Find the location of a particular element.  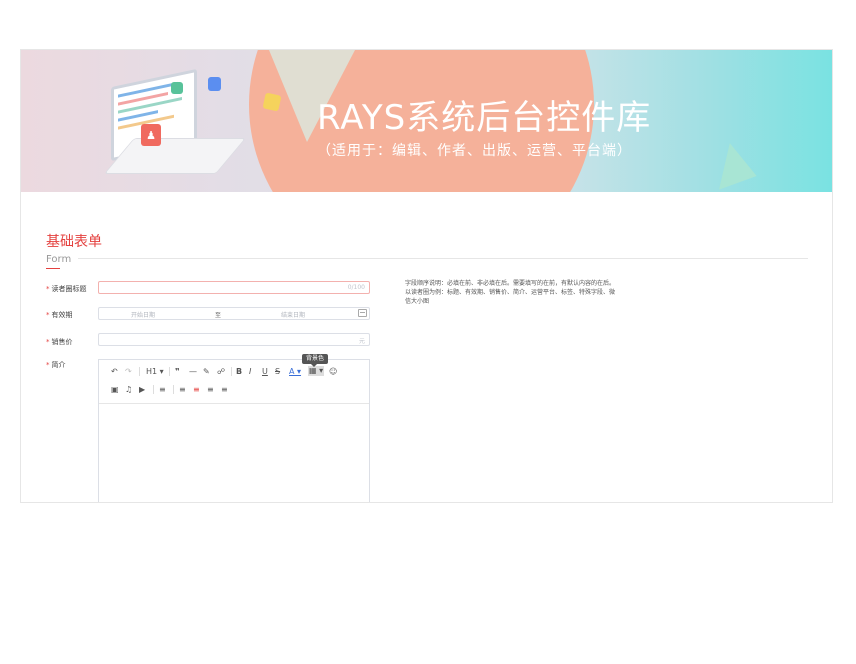

person-icon is located at coordinates (214, 84).